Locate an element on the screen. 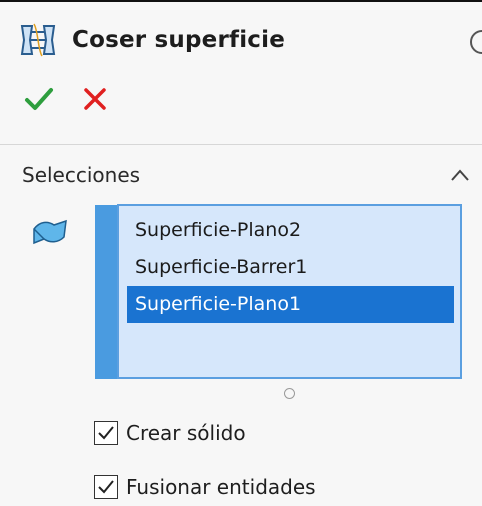 The image size is (482, 506). ok-button is located at coordinates (39, 99).